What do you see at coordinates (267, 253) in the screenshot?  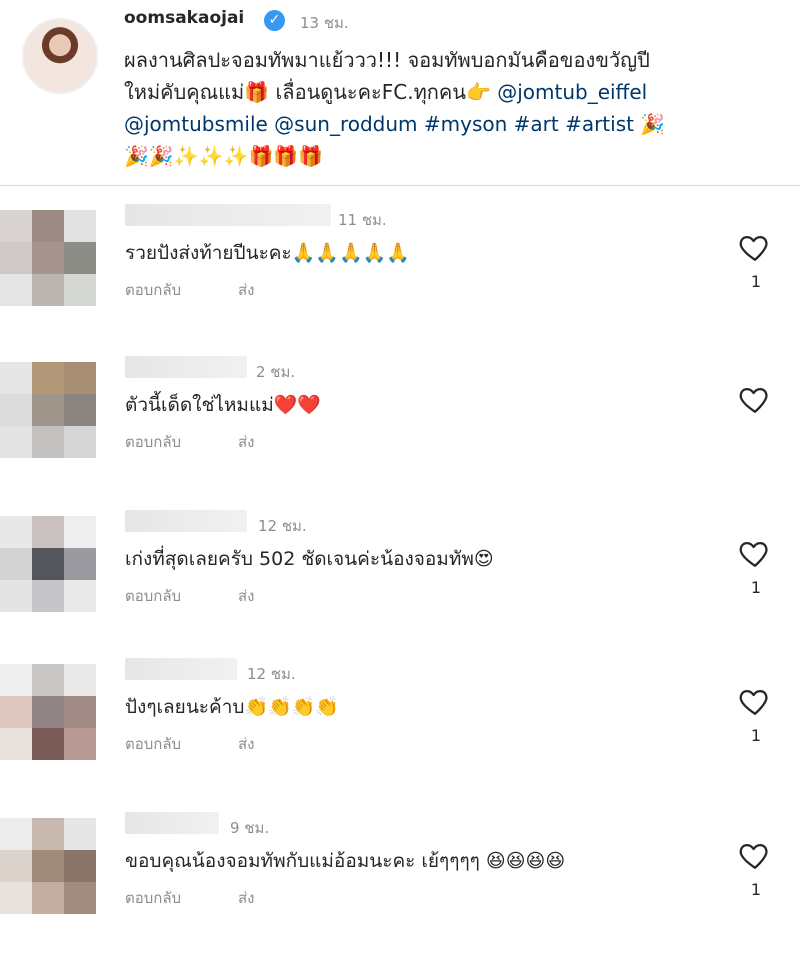 I see `comment-text: รวยปังส่งท้ายปีนะคะ🙏🙏🙏🙏🙏` at bounding box center [267, 253].